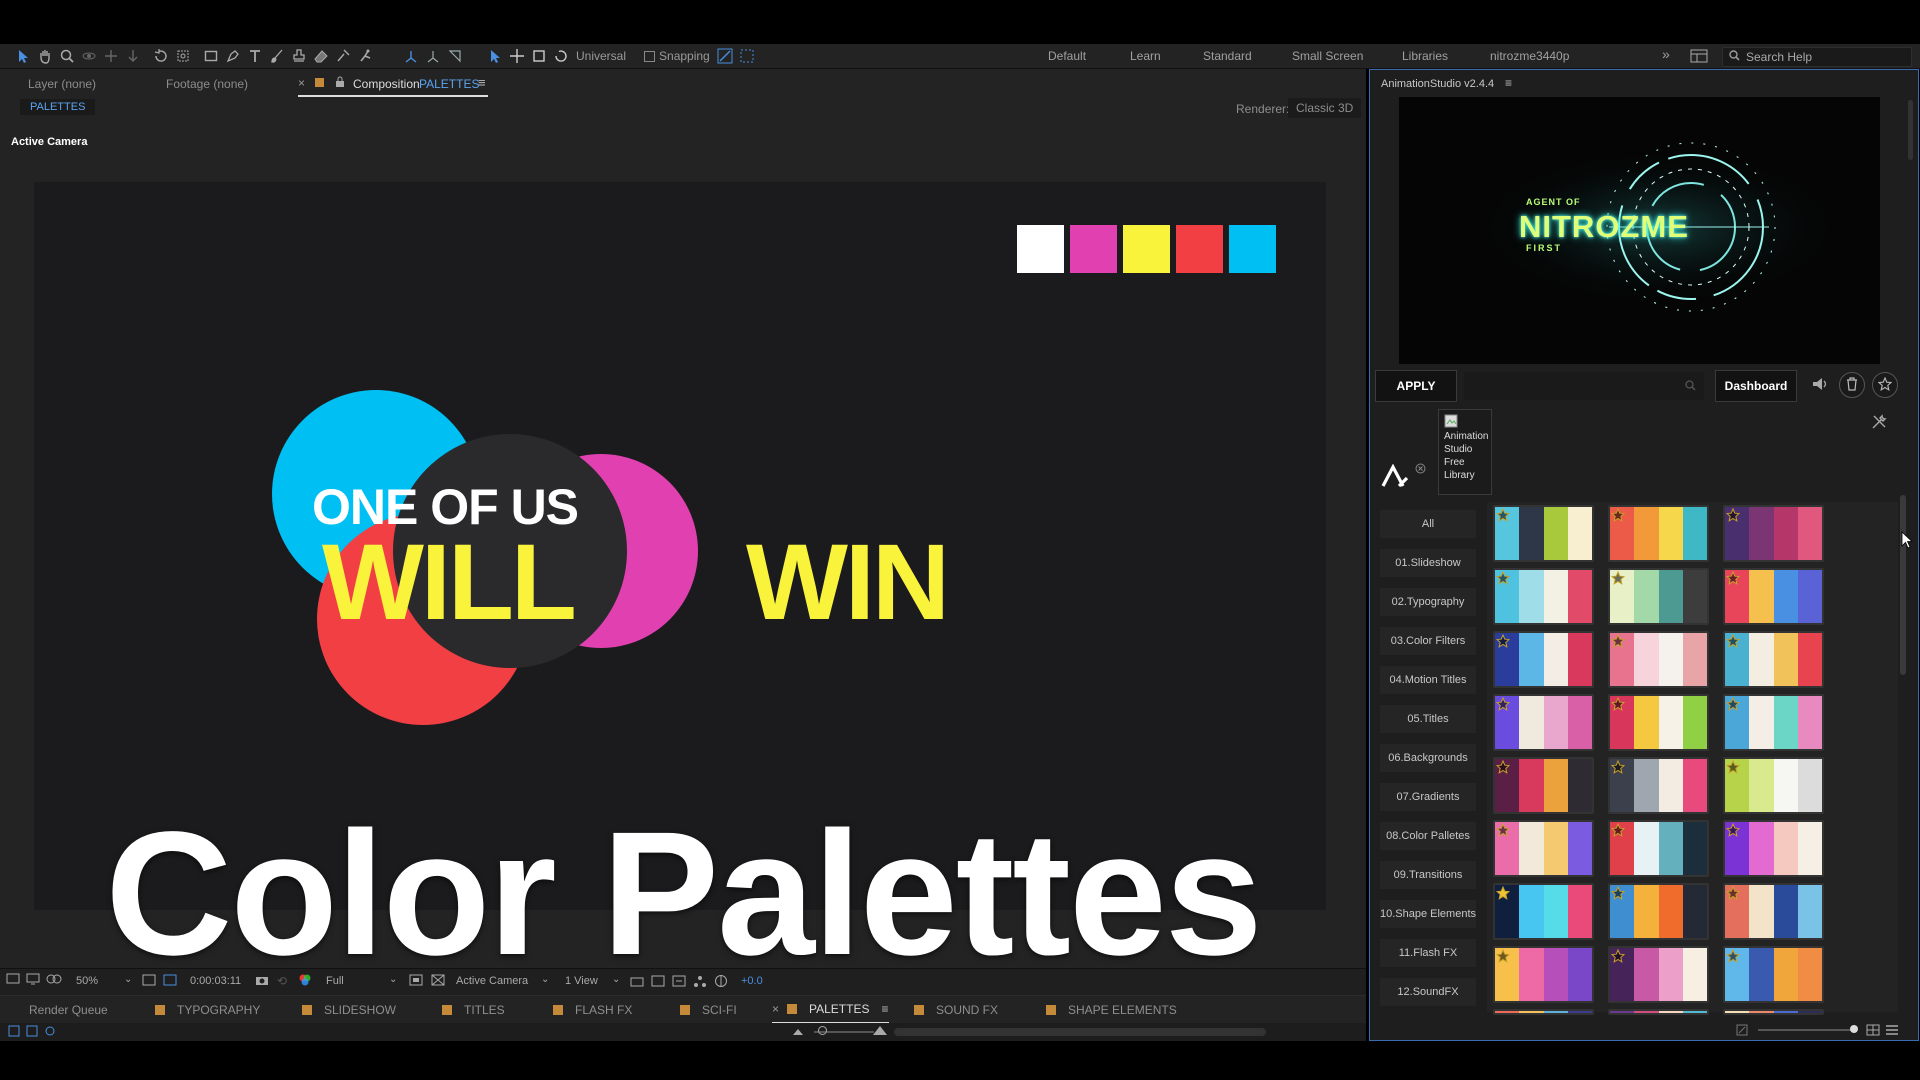 The width and height of the screenshot is (1920, 1080). I want to click on list-view-icon, so click(1892, 1031).